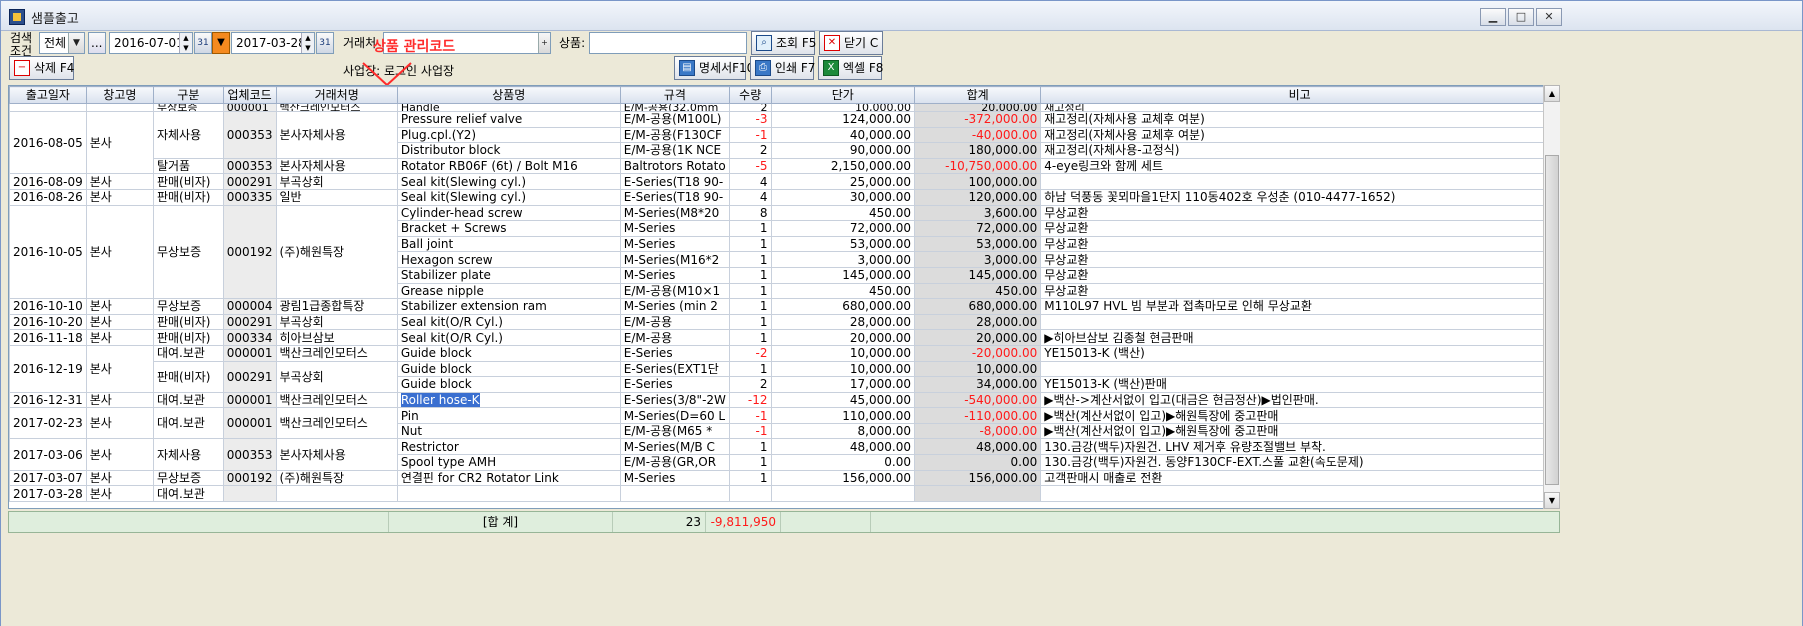 This screenshot has width=1803, height=626. I want to click on cell-product, so click(508, 493).